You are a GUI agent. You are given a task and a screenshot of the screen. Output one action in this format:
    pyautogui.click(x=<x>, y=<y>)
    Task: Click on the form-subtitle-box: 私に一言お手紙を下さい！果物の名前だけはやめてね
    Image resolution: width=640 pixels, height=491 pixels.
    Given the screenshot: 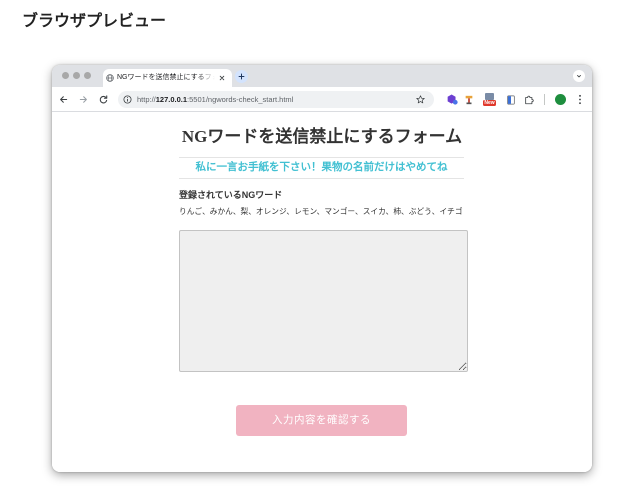 What is the action you would take?
    pyautogui.click(x=321, y=168)
    